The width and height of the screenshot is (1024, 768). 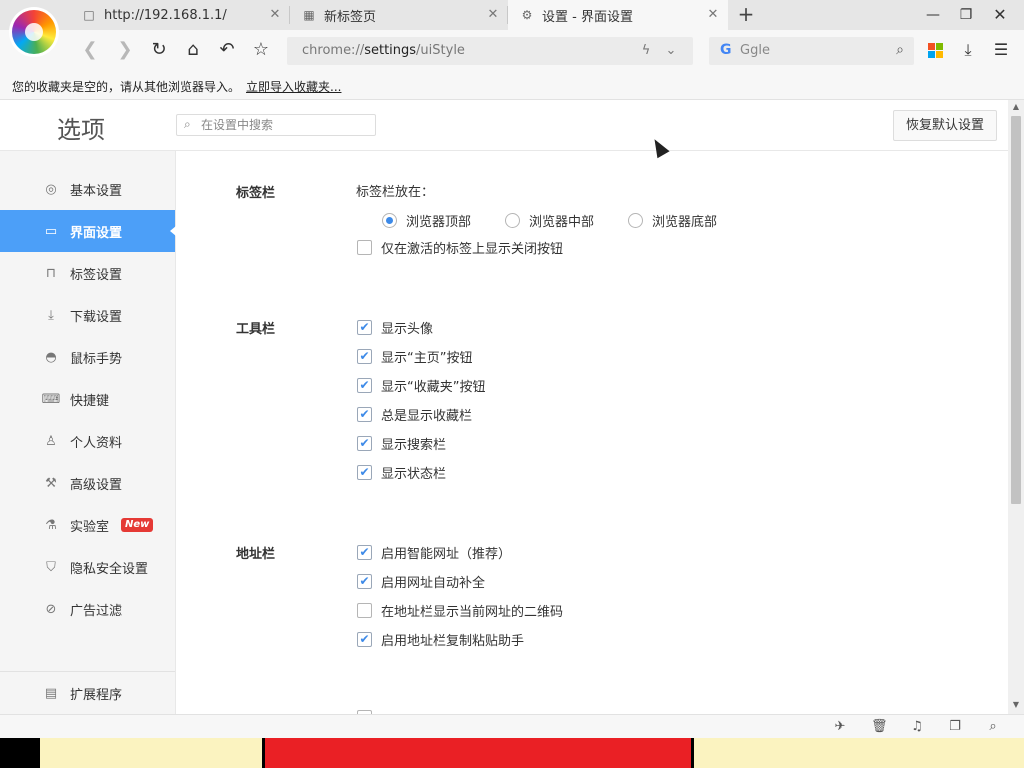 I want to click on address-bar: chrome://settings/uiStyle ϟ ⌄, so click(x=490, y=51).